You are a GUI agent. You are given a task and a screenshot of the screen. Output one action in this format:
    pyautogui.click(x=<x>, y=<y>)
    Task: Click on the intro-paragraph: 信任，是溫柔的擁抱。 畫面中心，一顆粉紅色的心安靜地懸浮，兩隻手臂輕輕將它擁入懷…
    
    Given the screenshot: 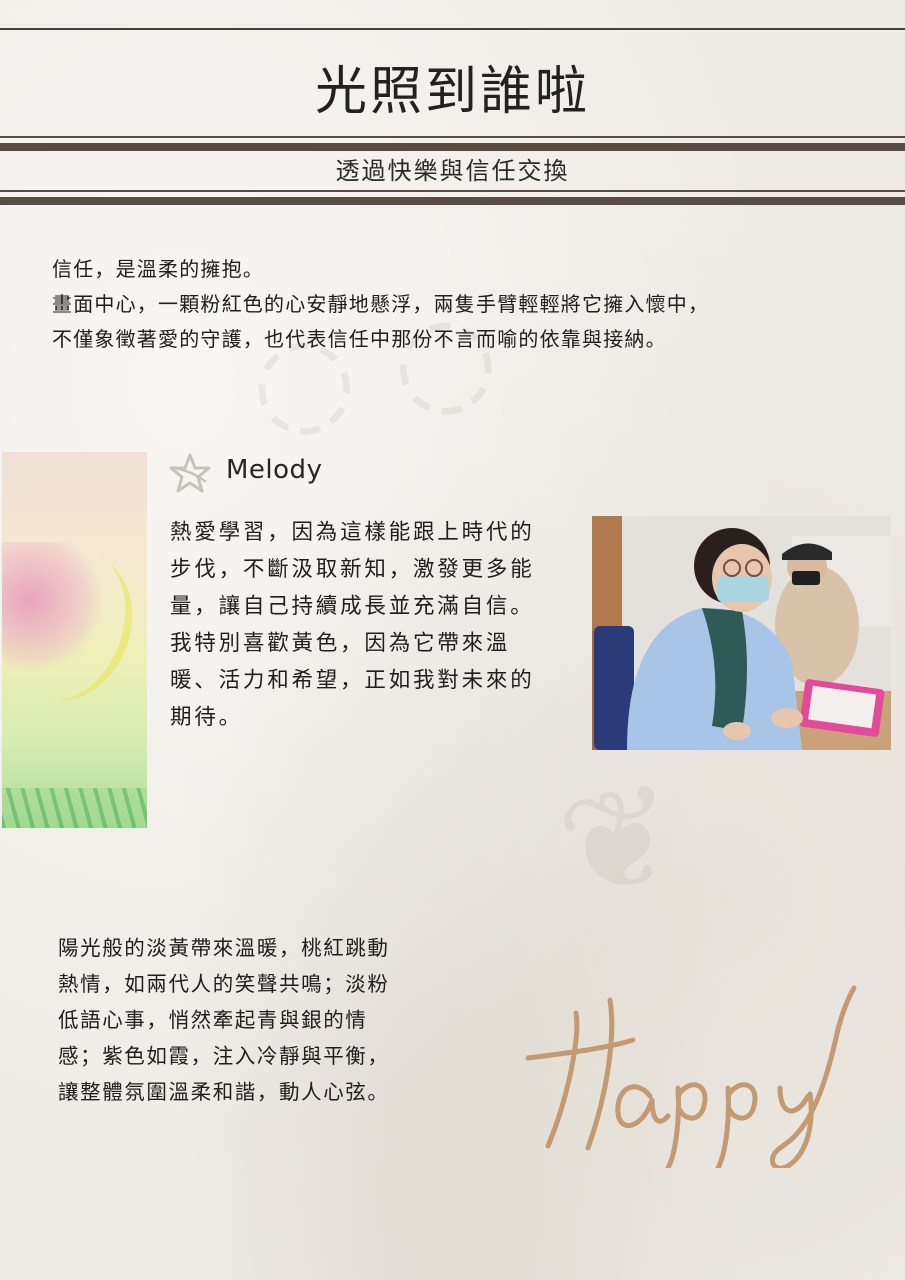 What is the action you would take?
    pyautogui.click(x=462, y=304)
    